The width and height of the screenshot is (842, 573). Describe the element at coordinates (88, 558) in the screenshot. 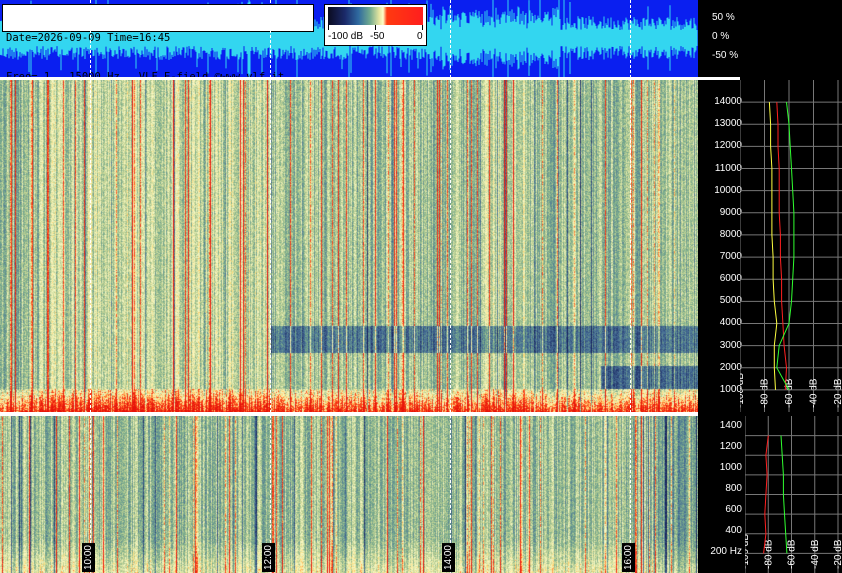

I see `time-tick-label: 10:00` at that location.